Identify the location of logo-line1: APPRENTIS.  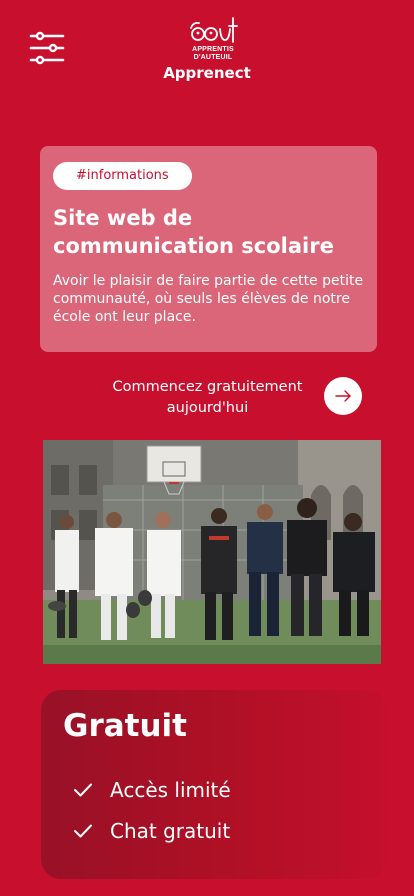
(213, 49).